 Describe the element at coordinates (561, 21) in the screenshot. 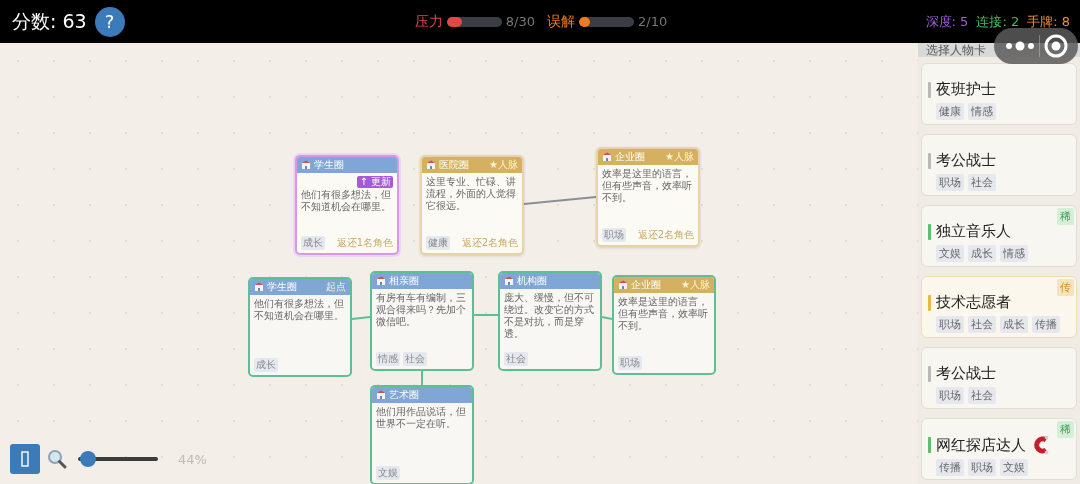

I see `meter-label: 误解` at that location.